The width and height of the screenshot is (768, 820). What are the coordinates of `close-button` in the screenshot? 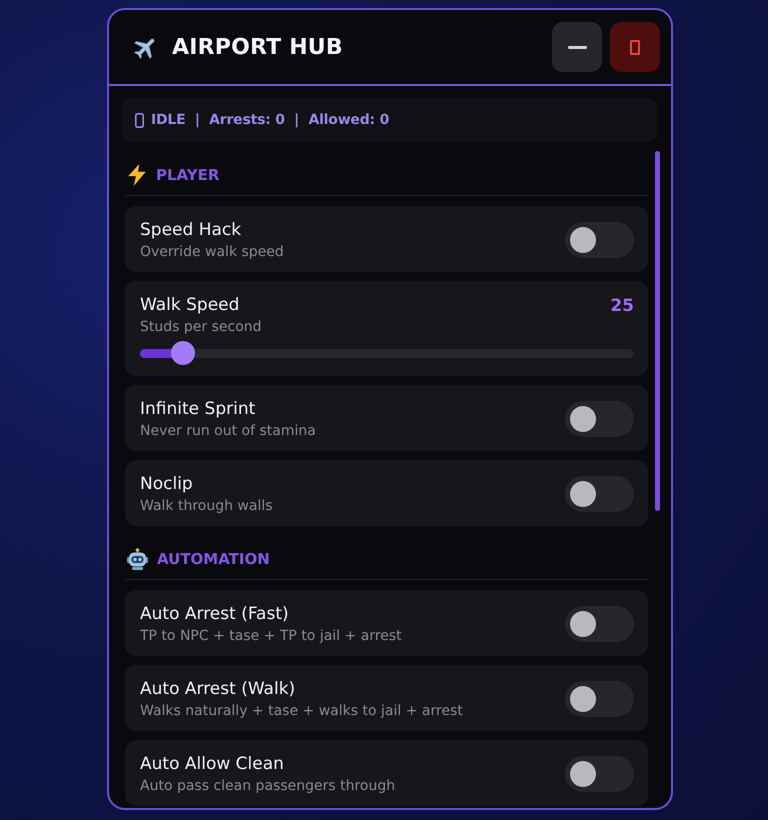 It's located at (635, 47).